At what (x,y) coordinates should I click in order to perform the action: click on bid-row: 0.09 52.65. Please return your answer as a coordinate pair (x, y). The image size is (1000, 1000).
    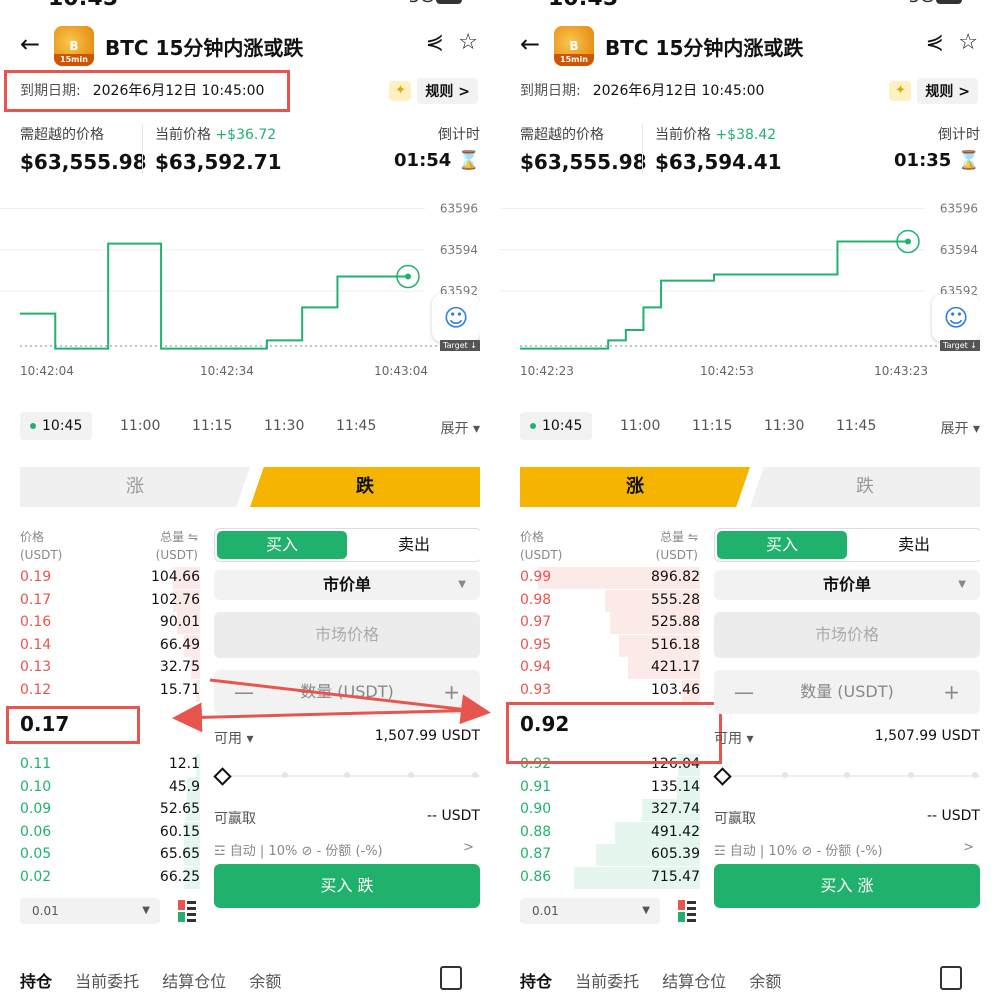
    Looking at the image, I should click on (110, 810).